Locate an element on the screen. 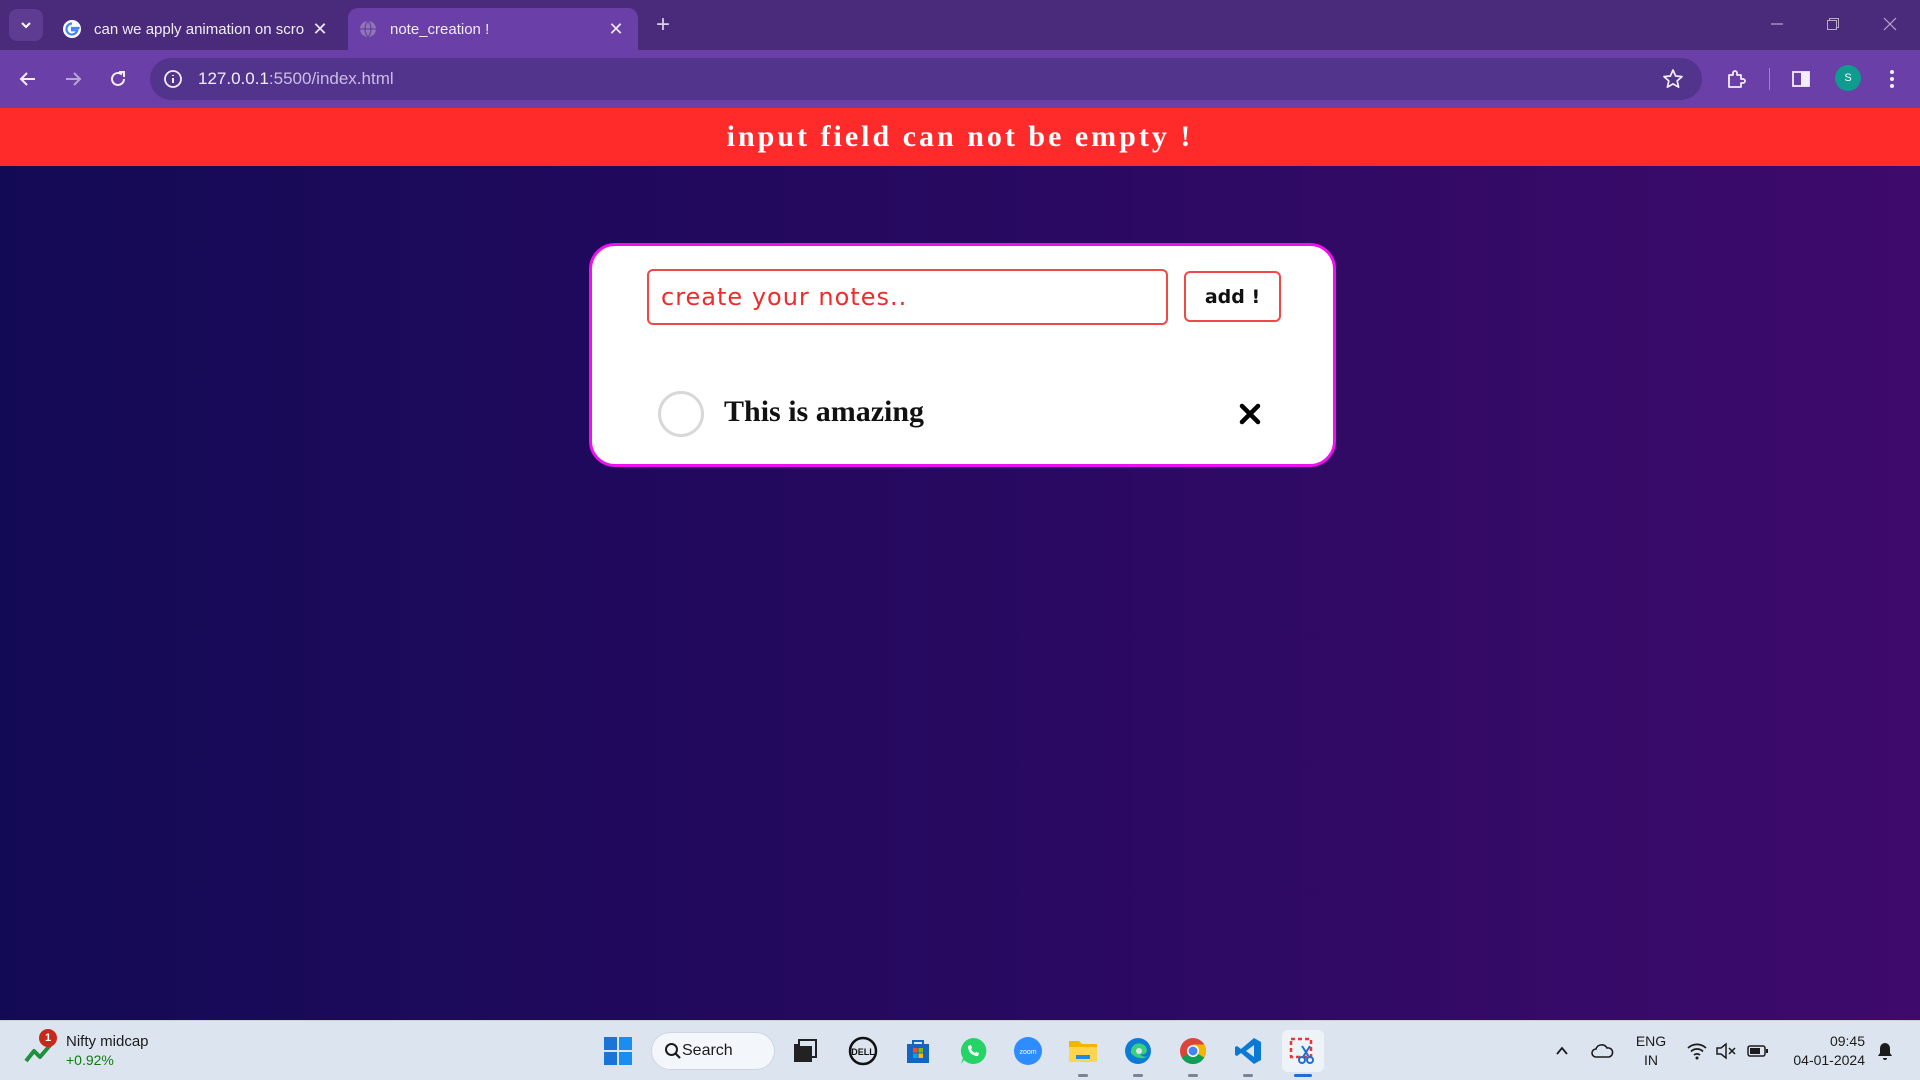 This screenshot has height=1080, width=1920. bell-icon is located at coordinates (1885, 1051).